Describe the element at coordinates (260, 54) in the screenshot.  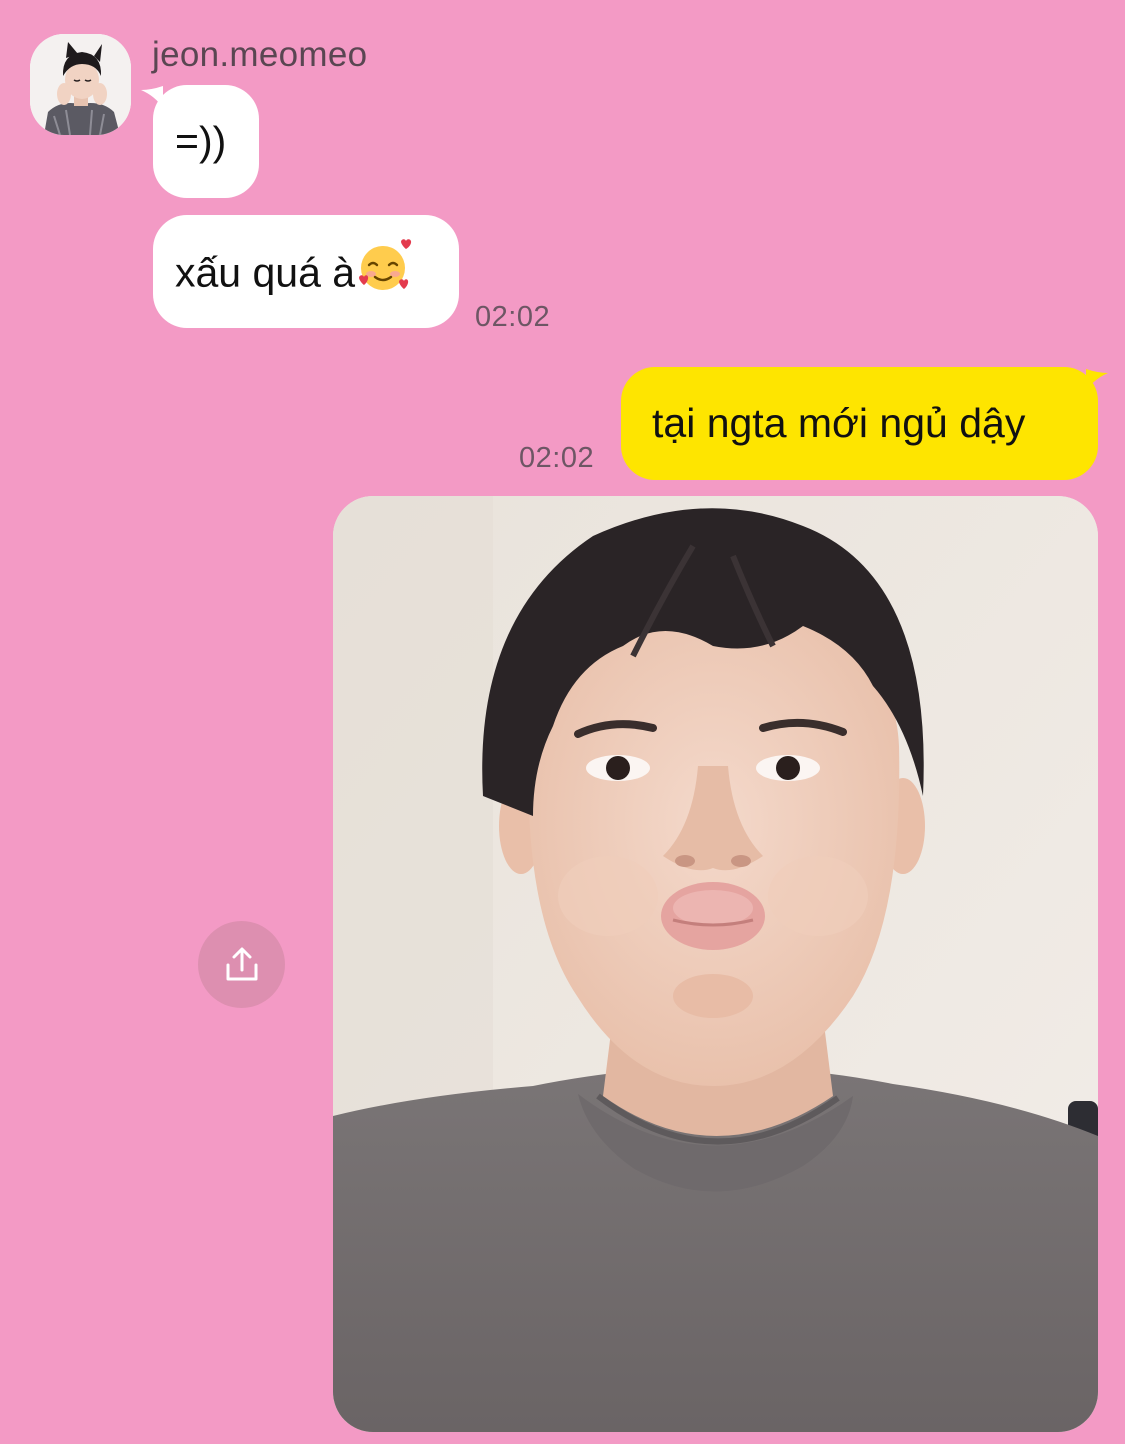
I see `sender-name: jeon.meomeo` at that location.